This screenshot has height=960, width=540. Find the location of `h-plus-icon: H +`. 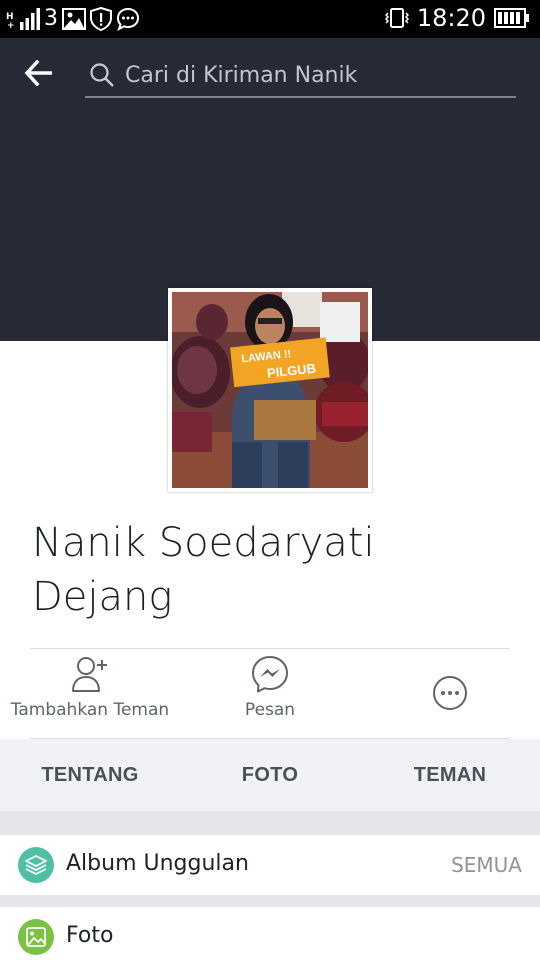

h-plus-icon: H + is located at coordinates (10, 20).